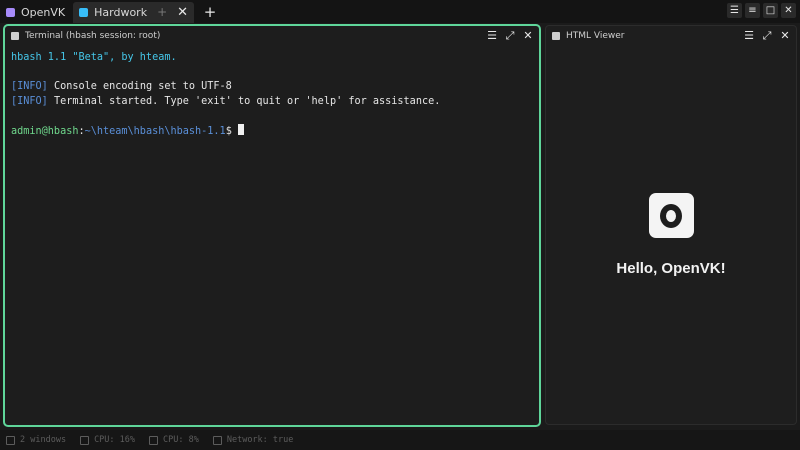 Image resolution: width=800 pixels, height=450 pixels. I want to click on windows-icon, so click(10, 440).